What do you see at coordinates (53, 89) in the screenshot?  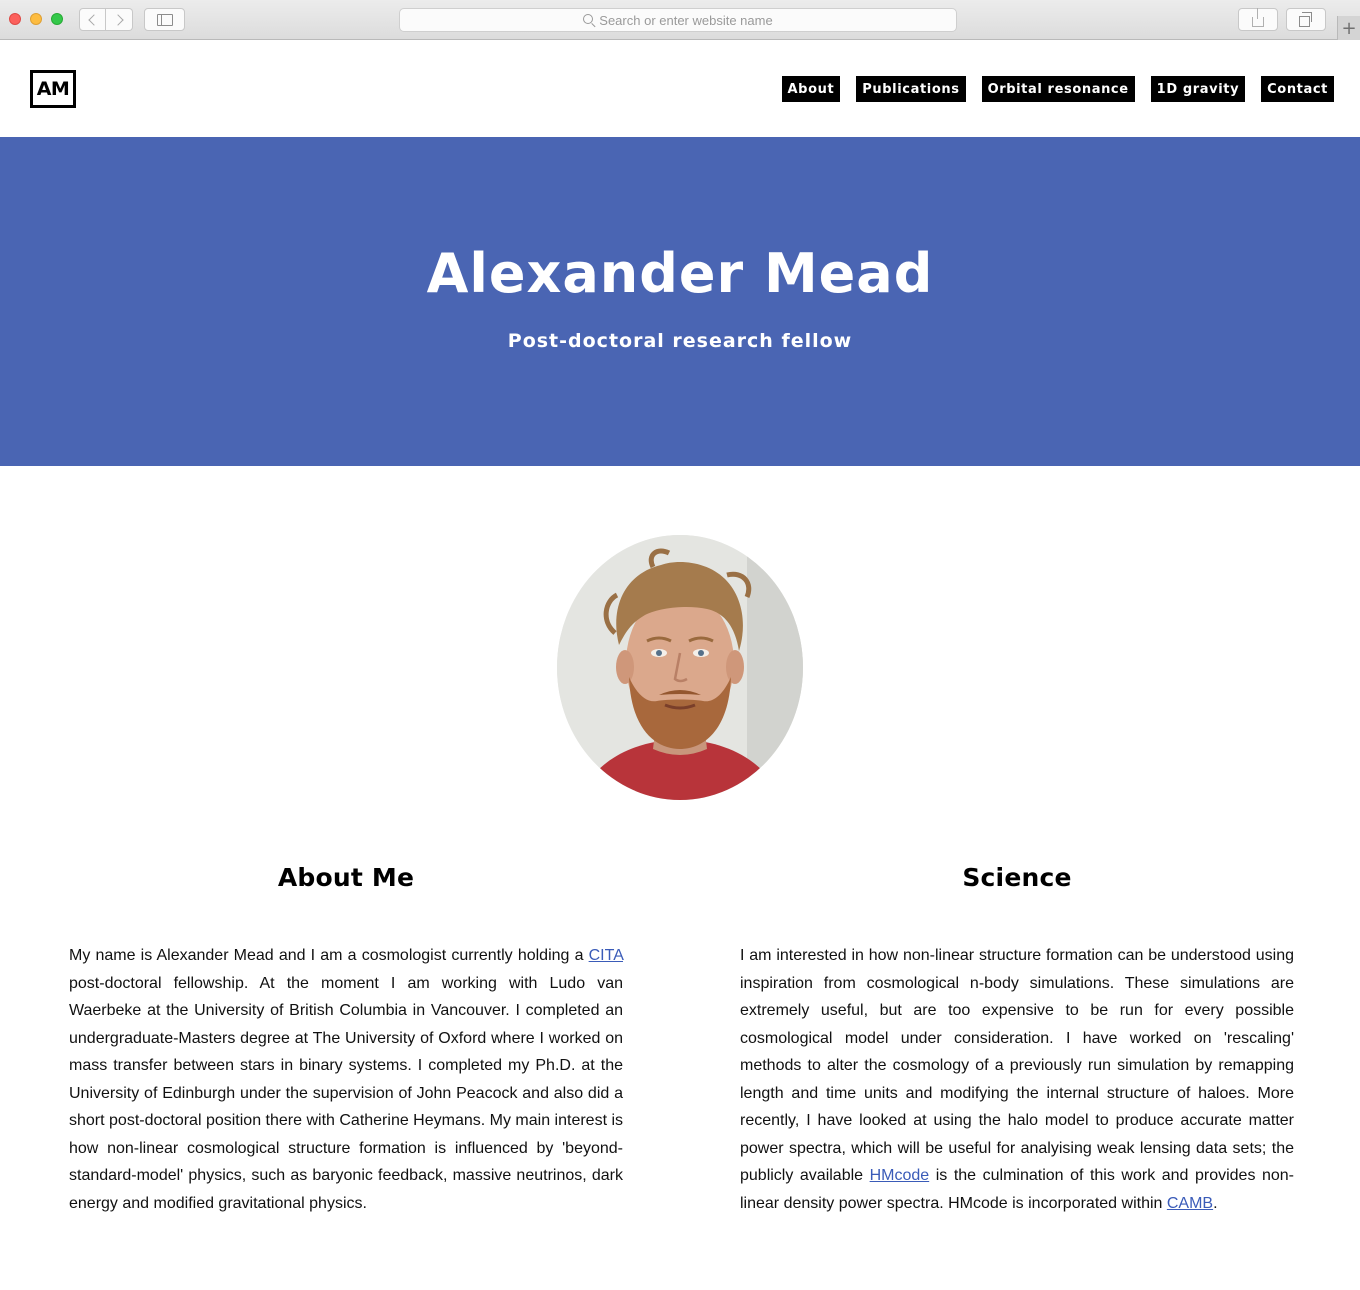 I see `site-logo: AM` at bounding box center [53, 89].